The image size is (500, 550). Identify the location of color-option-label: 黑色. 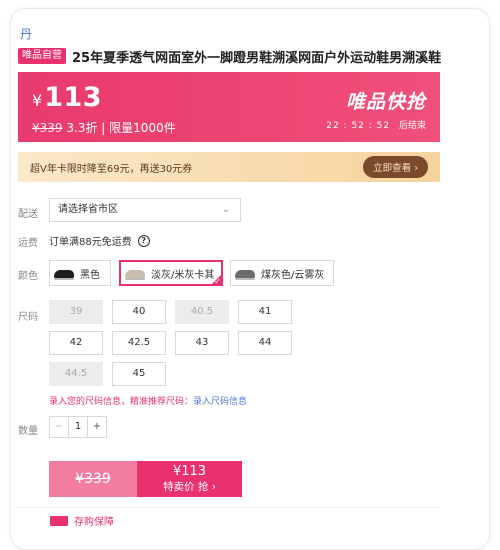
(90, 275).